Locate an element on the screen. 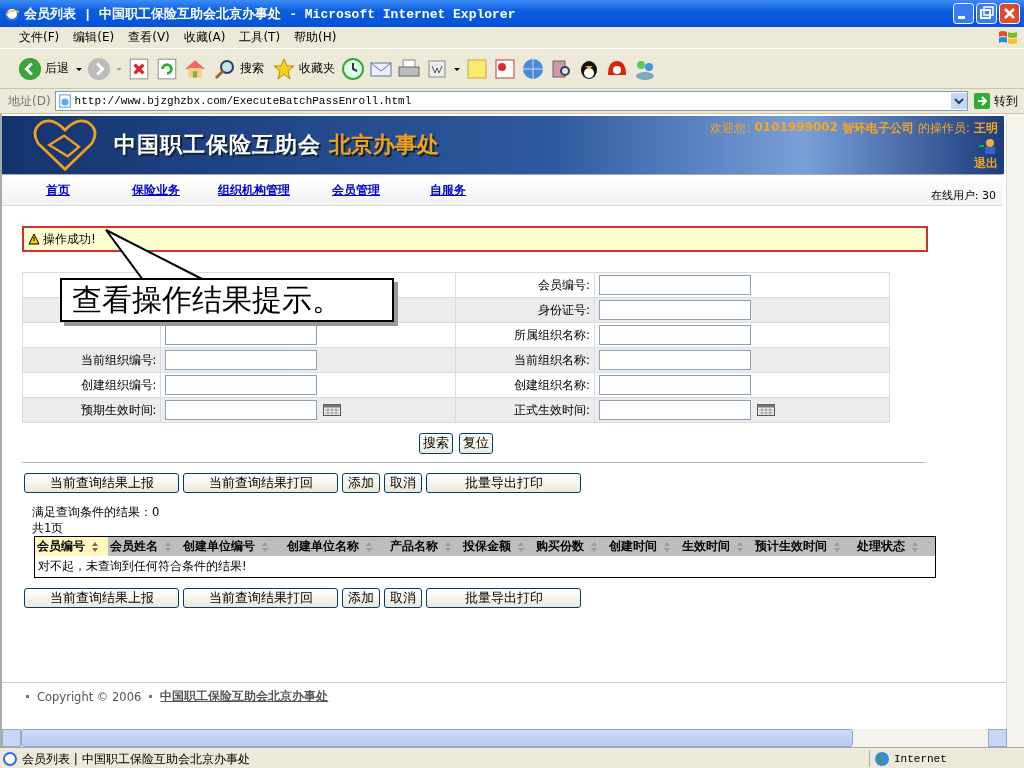  column-header: 购买份数 is located at coordinates (570, 546).